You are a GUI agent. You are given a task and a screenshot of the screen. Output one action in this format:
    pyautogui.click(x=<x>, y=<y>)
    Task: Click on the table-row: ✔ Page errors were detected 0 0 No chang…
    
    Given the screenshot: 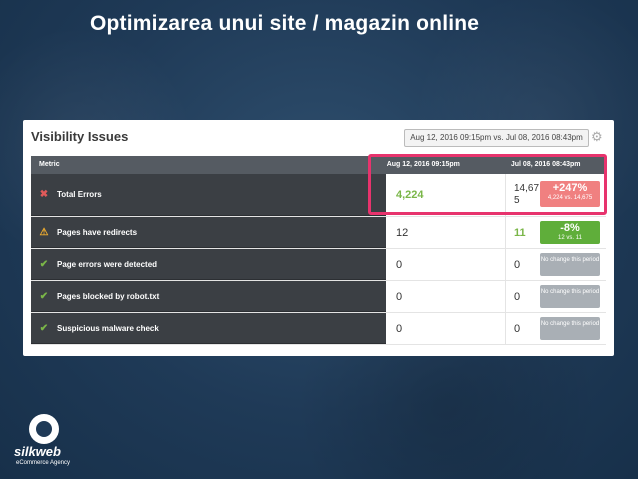 What is the action you would take?
    pyautogui.click(x=318, y=265)
    